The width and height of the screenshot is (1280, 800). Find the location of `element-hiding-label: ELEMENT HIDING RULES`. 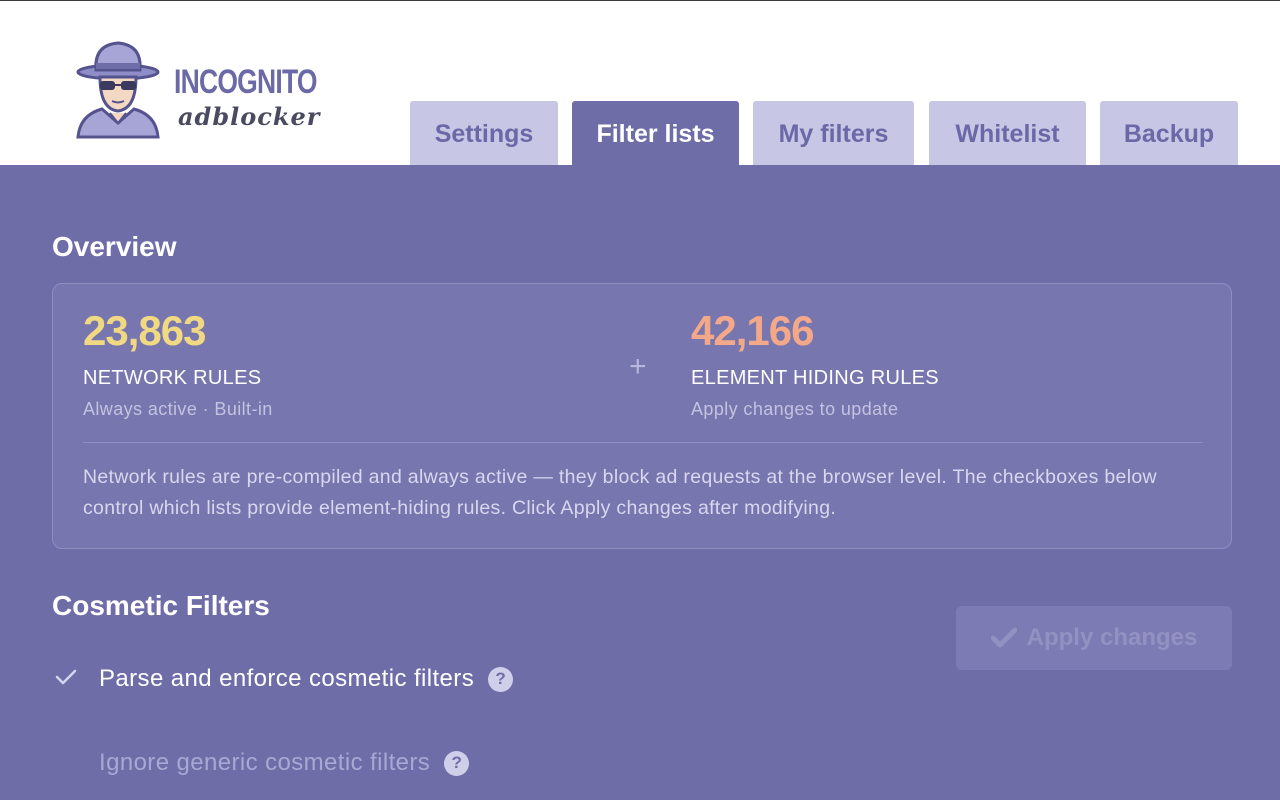

element-hiding-label: ELEMENT HIDING RULES is located at coordinates (815, 378).